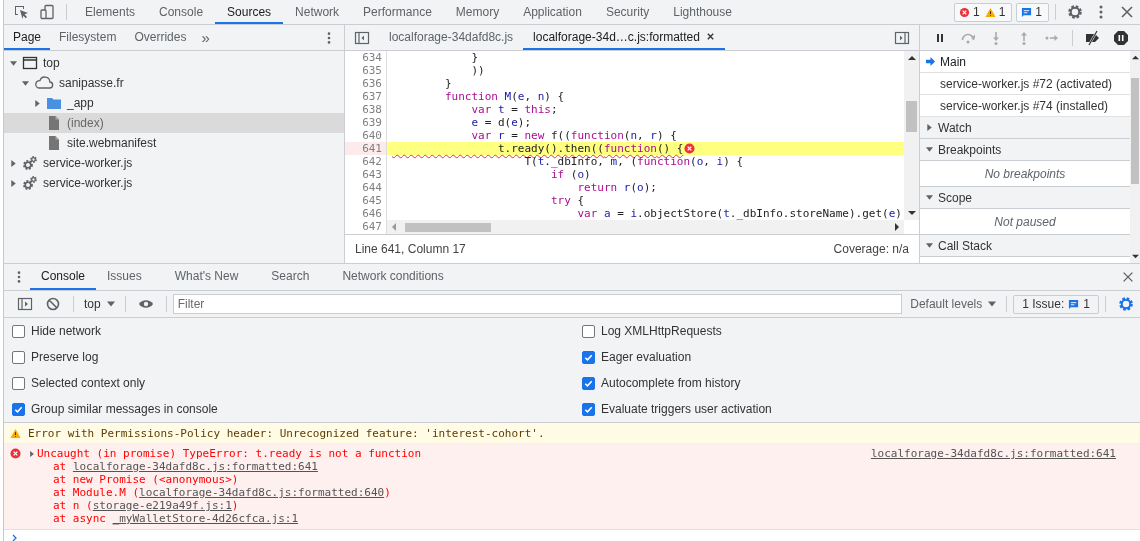 The image size is (1140, 541). I want to click on panel-tab: Application, so click(552, 12).